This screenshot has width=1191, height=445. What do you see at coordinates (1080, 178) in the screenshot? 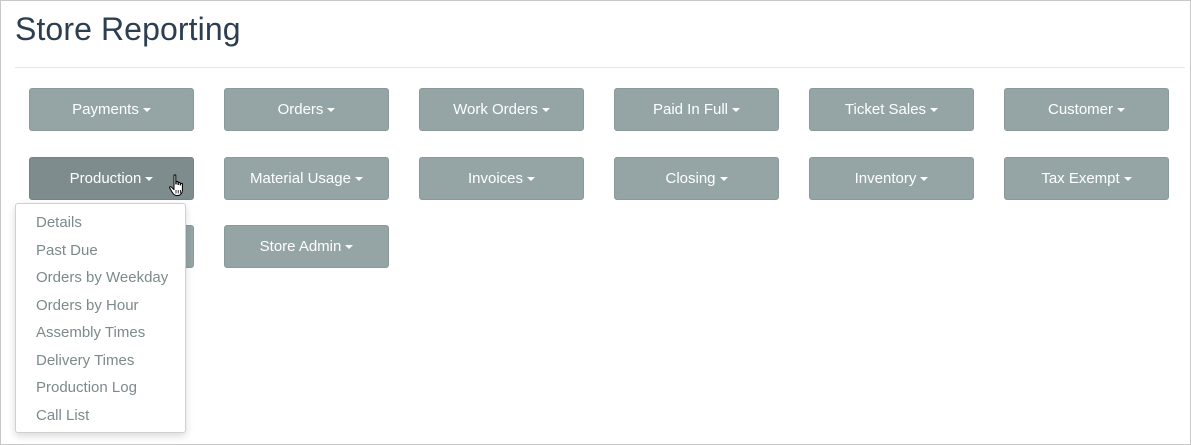
I see `tax-exempt-button-label: Tax Exempt` at bounding box center [1080, 178].